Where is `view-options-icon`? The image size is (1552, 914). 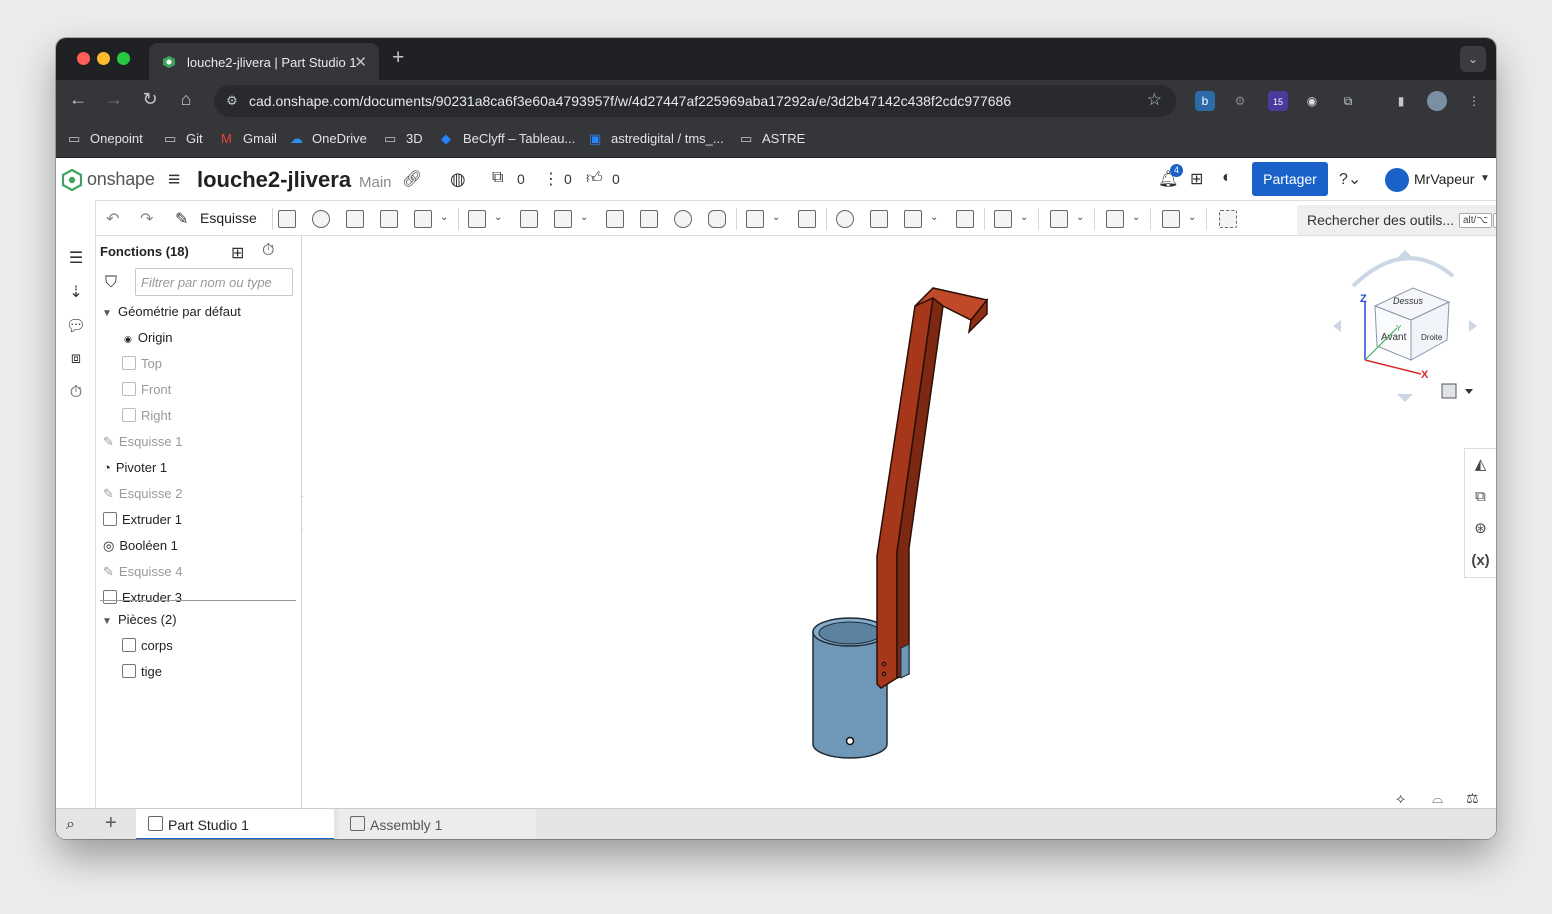
view-options-icon is located at coordinates (1449, 391).